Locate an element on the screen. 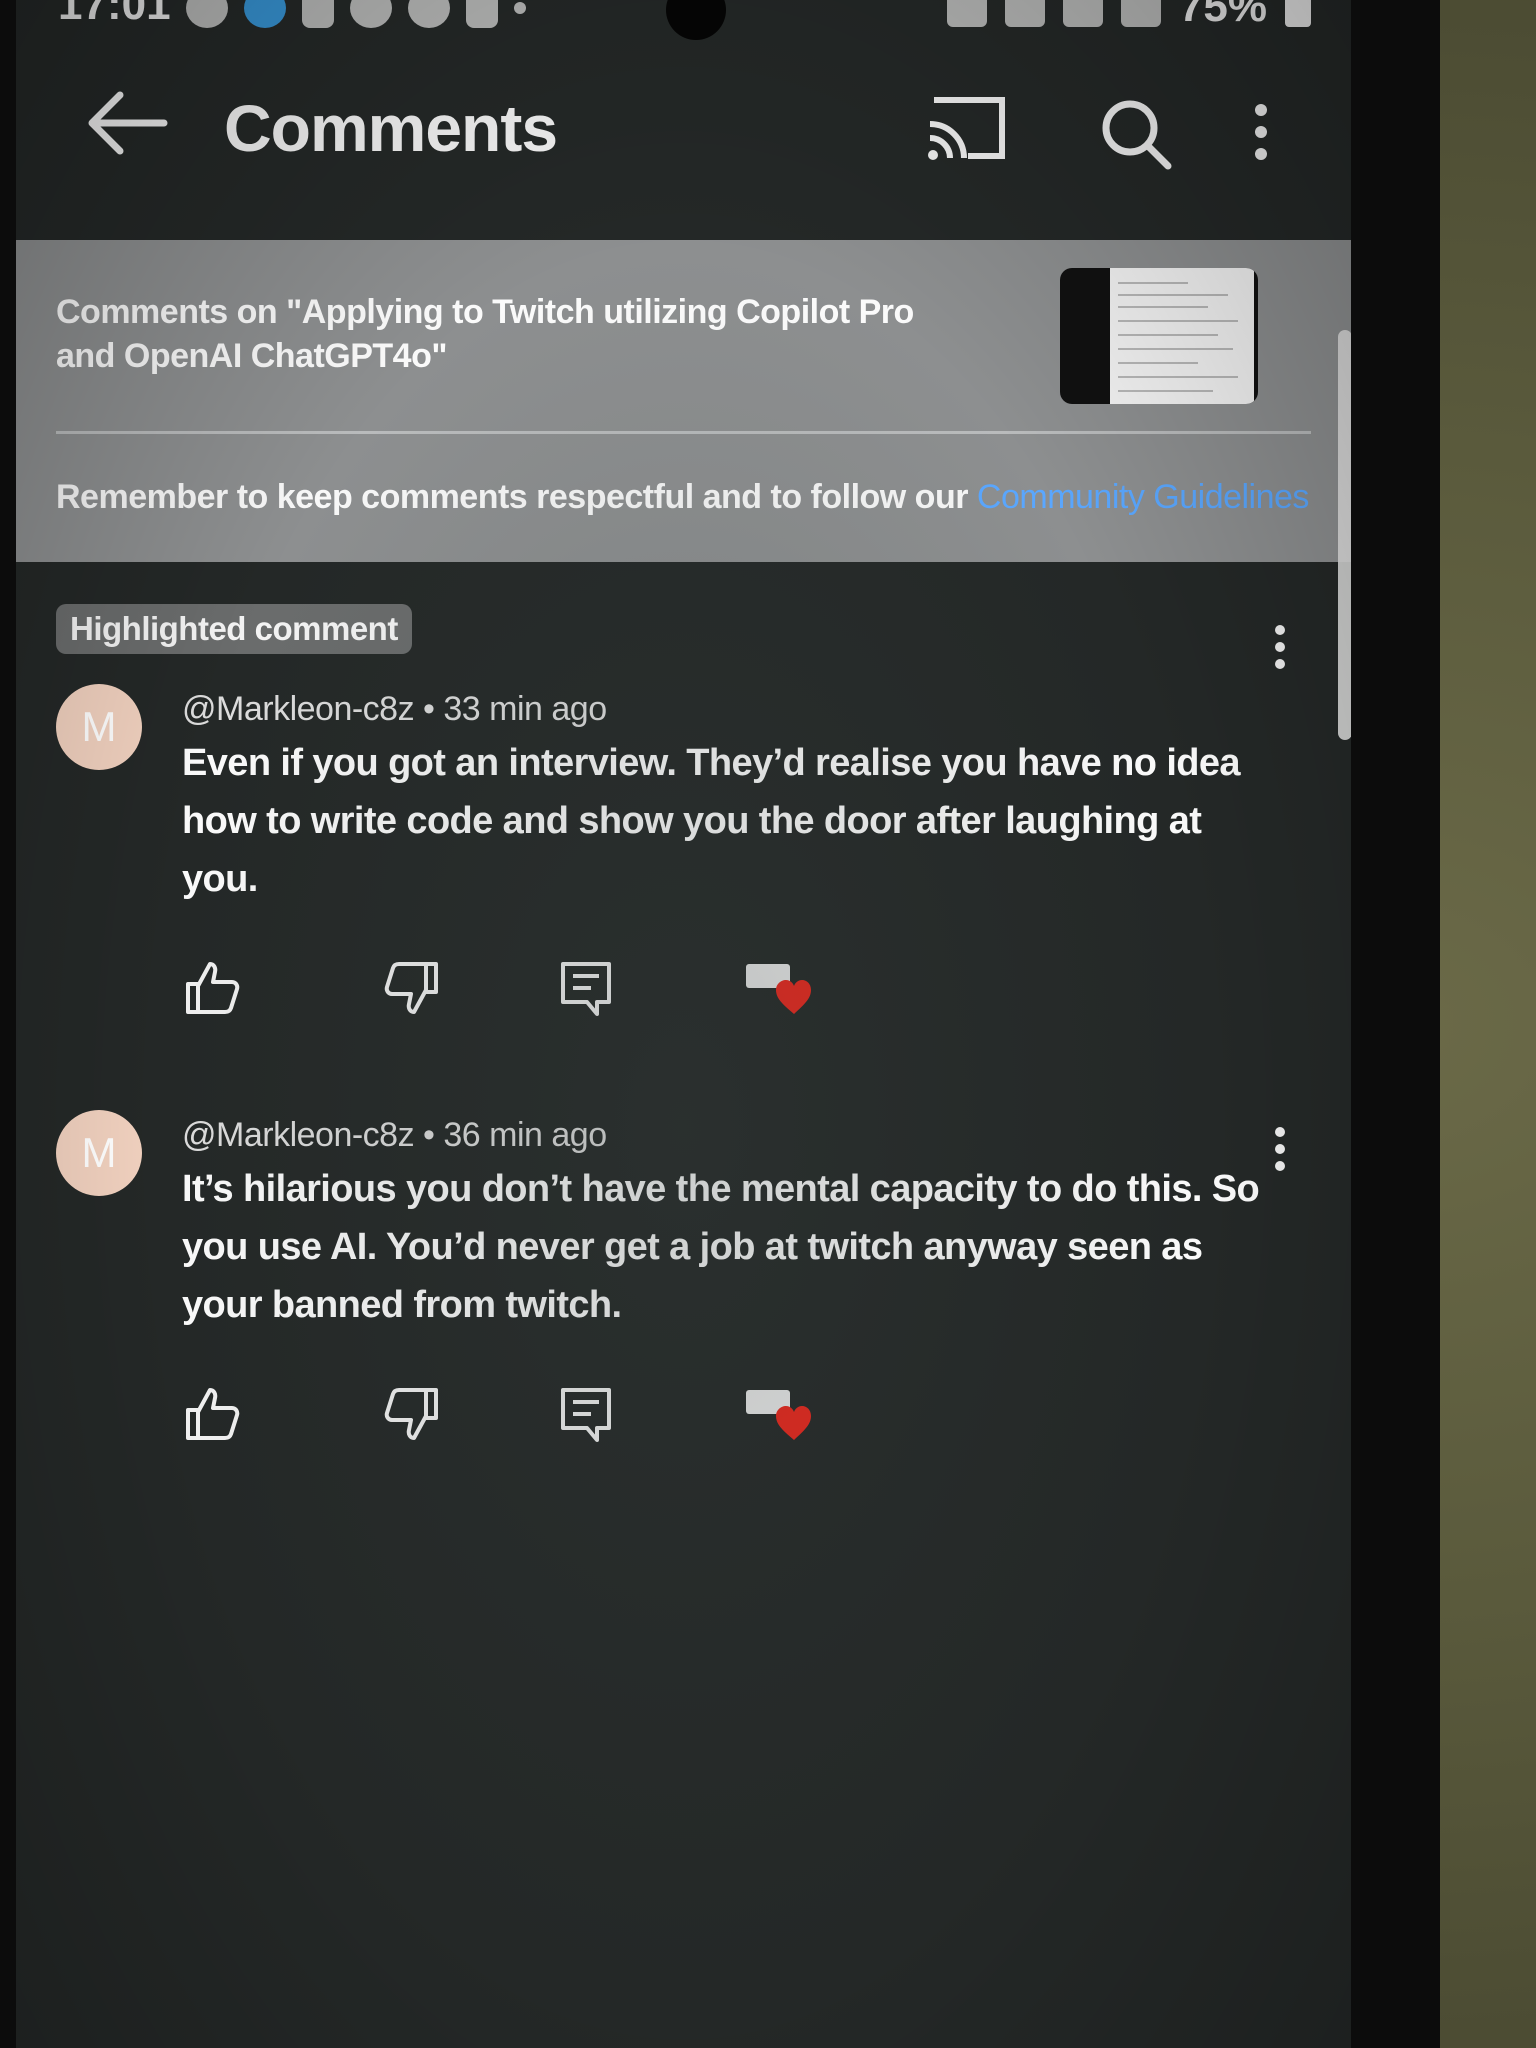 Image resolution: width=1536 pixels, height=2048 pixels. shield-notification-icon is located at coordinates (318, 14).